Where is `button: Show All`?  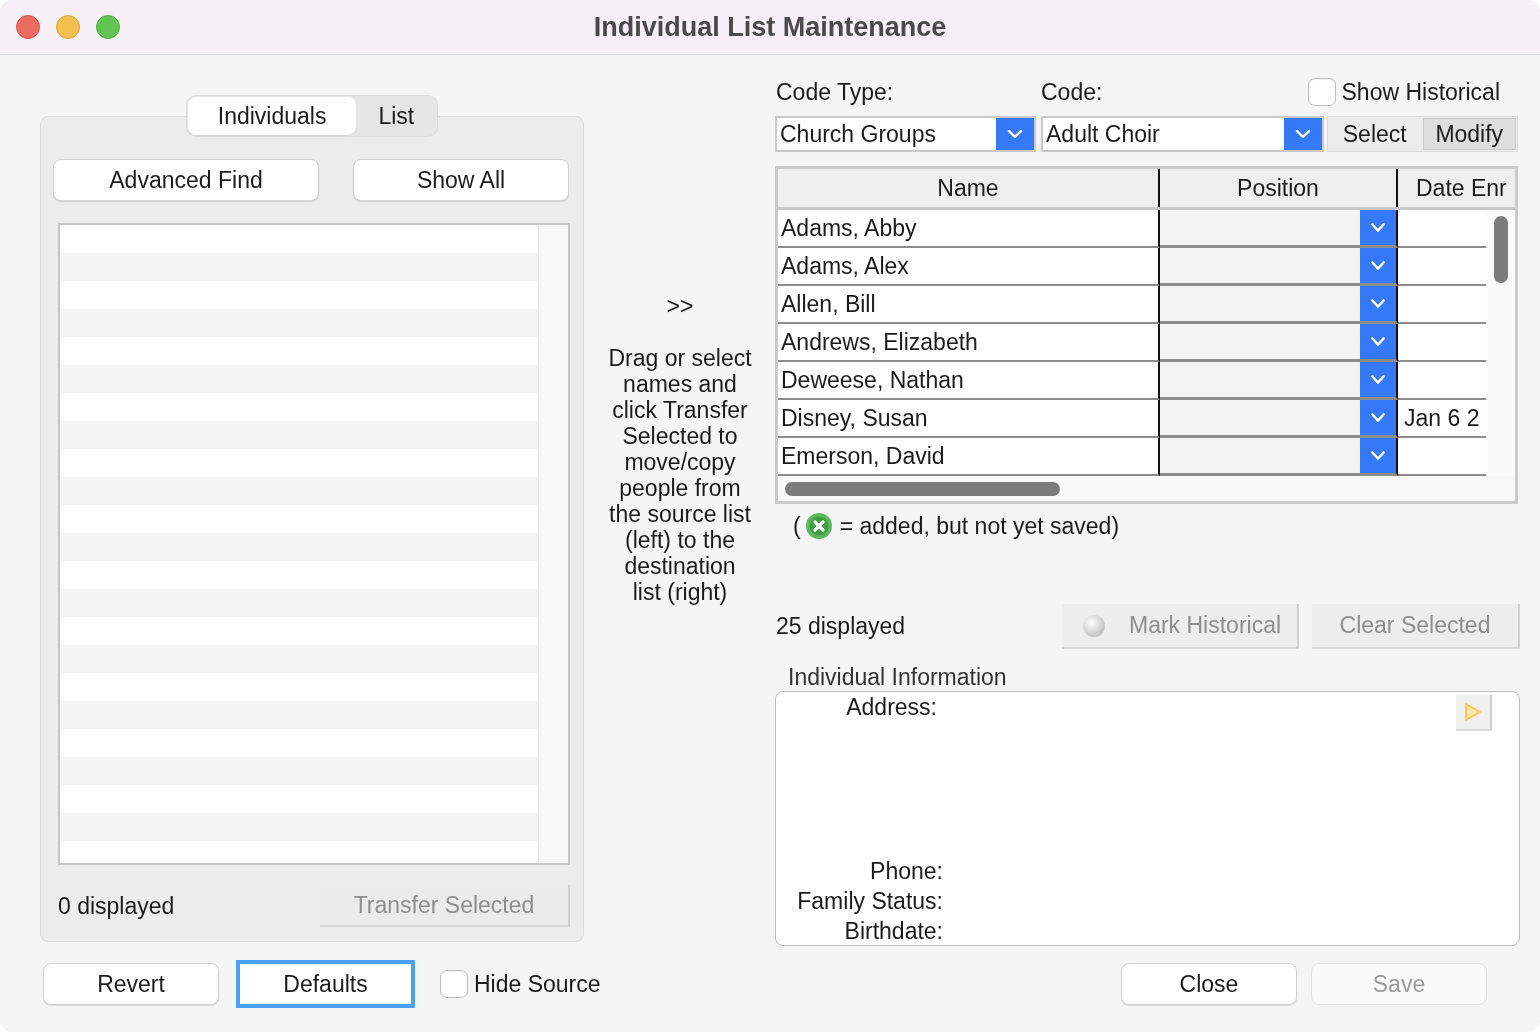 button: Show All is located at coordinates (461, 180).